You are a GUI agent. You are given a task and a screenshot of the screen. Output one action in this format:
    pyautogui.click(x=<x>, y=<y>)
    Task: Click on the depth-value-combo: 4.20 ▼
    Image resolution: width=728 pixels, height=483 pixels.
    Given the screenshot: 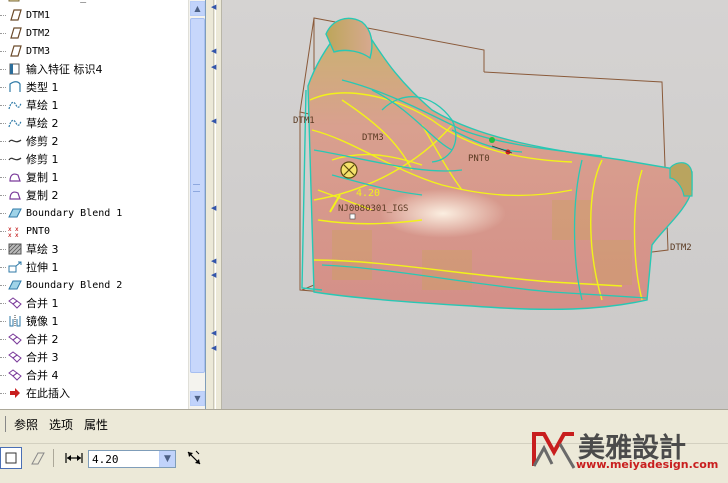 What is the action you would take?
    pyautogui.click(x=132, y=459)
    